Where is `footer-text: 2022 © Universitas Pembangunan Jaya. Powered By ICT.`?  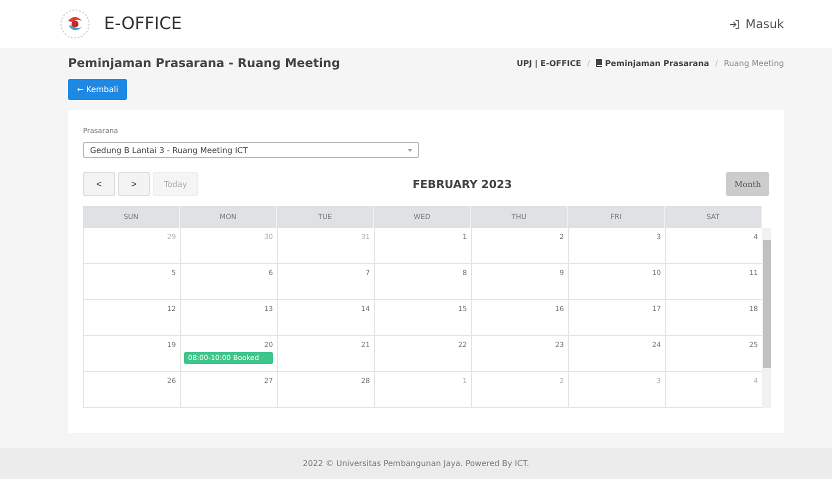 footer-text: 2022 © Universitas Pembangunan Jaya. Powered By ICT. is located at coordinates (416, 463).